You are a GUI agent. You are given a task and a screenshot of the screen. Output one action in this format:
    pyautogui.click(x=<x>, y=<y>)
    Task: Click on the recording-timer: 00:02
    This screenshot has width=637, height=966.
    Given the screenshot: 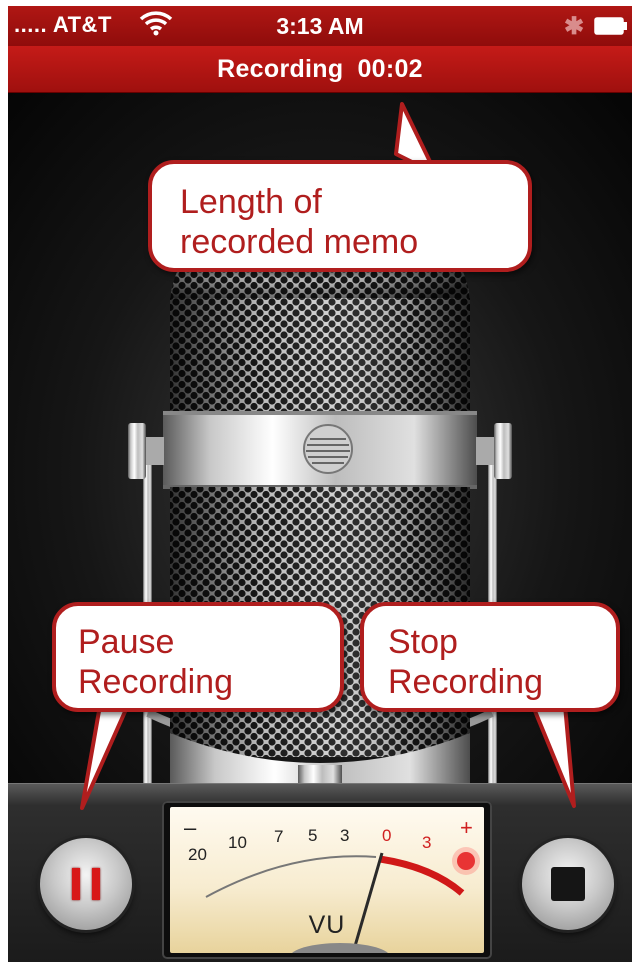 What is the action you would take?
    pyautogui.click(x=390, y=69)
    